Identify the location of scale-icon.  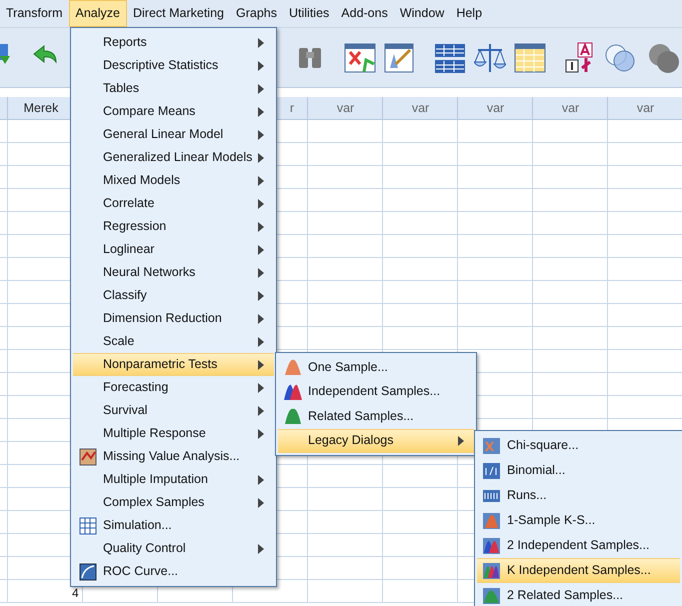
(490, 58).